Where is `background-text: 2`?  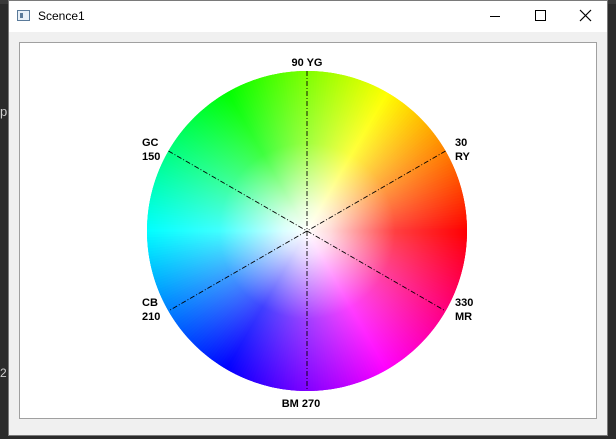
background-text: 2 is located at coordinates (3, 373).